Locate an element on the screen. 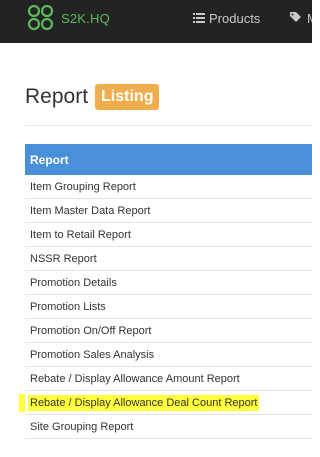 This screenshot has width=320, height=457. page-header: Report Listing is located at coordinates (92, 97).